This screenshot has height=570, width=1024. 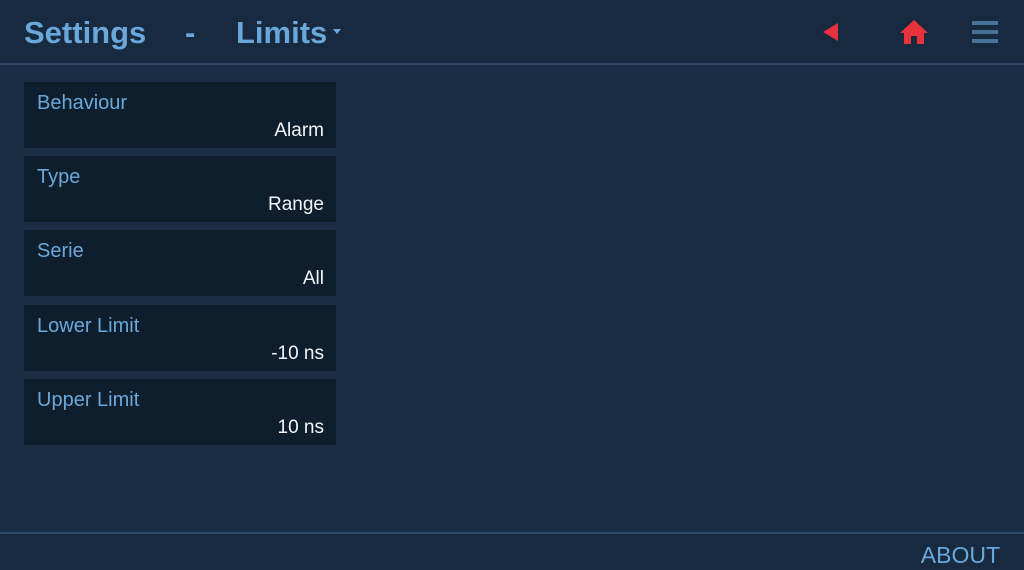 I want to click on setting-label: Type, so click(x=59, y=177).